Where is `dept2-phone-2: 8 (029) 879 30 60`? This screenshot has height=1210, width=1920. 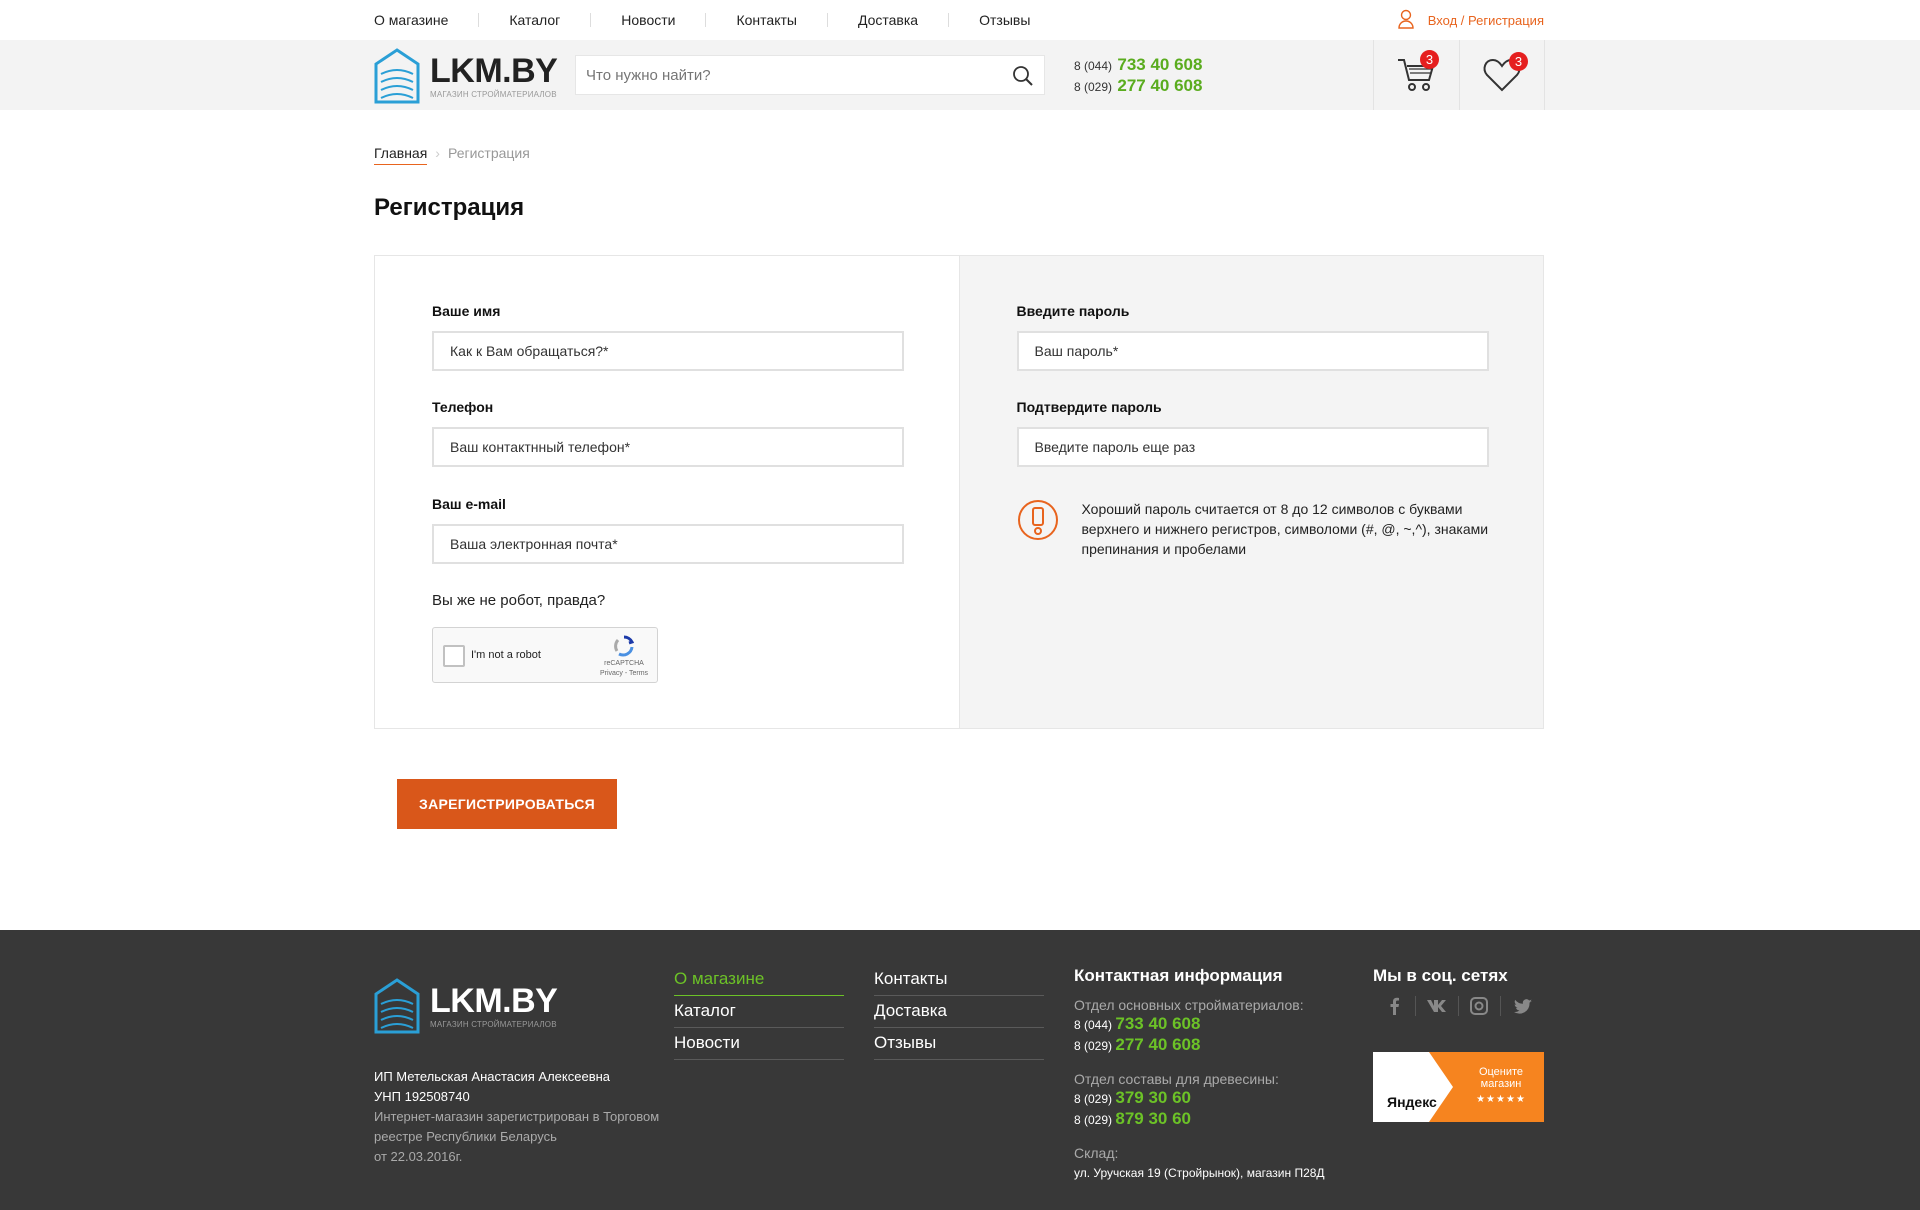 dept2-phone-2: 8 (029) 879 30 60 is located at coordinates (1209, 1119).